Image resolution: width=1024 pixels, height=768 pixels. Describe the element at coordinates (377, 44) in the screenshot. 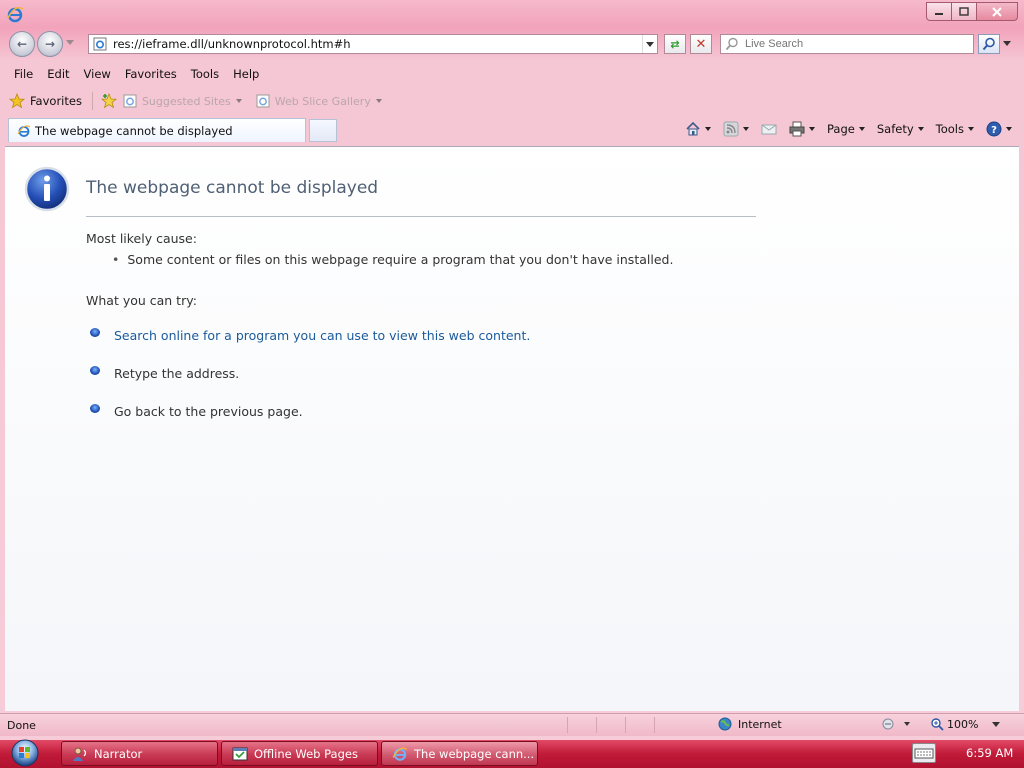

I see `address-text: res://ieframe.dll/unknownprotocol.htm#h` at that location.